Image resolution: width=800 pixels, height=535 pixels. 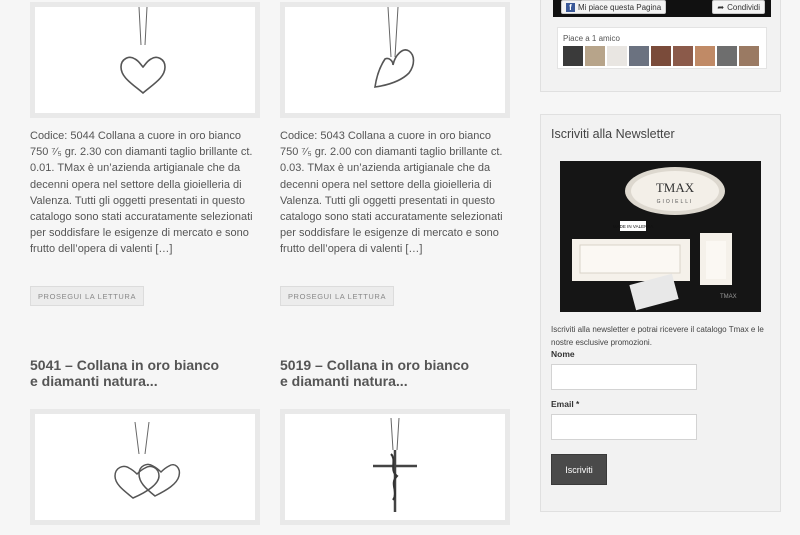 What do you see at coordinates (675, 187) in the screenshot?
I see `brand-logo-text: TMAX` at bounding box center [675, 187].